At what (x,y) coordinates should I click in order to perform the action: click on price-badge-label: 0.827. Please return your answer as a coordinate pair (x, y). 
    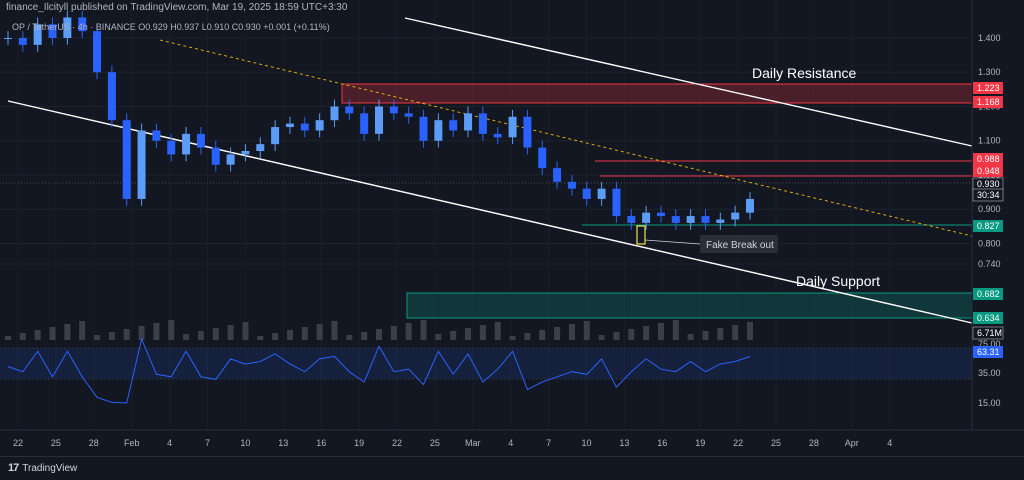
    Looking at the image, I should click on (988, 226).